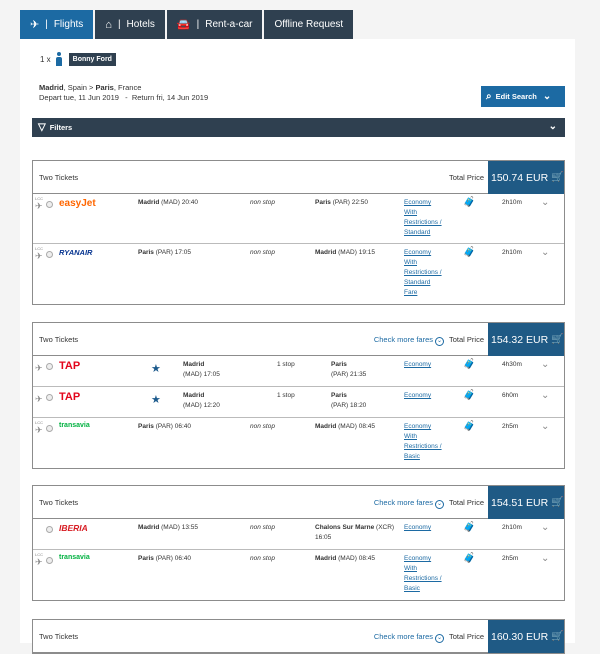 The width and height of the screenshot is (600, 654). What do you see at coordinates (520, 339) in the screenshot?
I see `price-value: 154.32 EUR` at bounding box center [520, 339].